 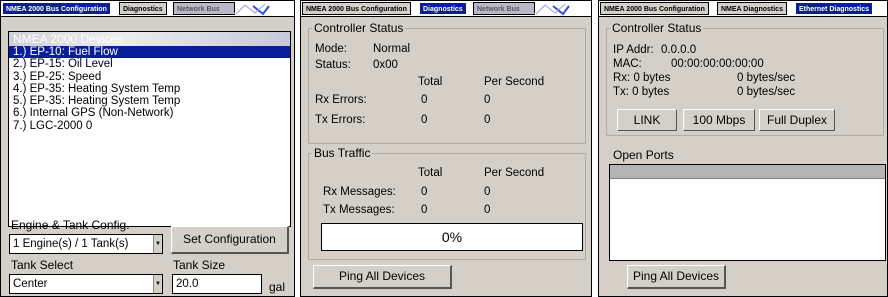 I want to click on engine-tank-config-label: Engine & Tank Config., so click(x=70, y=225).